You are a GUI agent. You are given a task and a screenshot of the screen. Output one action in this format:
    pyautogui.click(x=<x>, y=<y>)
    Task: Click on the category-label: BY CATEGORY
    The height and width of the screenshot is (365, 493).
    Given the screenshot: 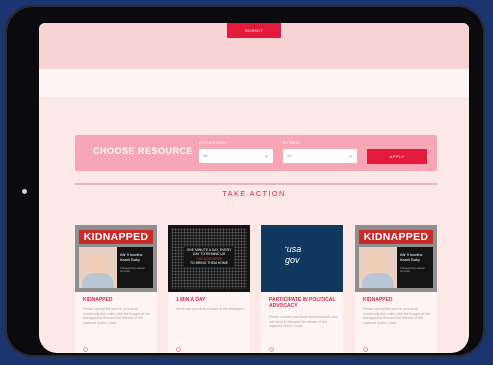 What is the action you would take?
    pyautogui.click(x=213, y=142)
    